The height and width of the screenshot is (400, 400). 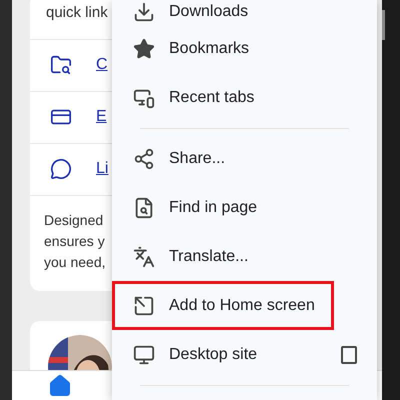 I want to click on menu-item: Recent tabs, so click(x=244, y=97).